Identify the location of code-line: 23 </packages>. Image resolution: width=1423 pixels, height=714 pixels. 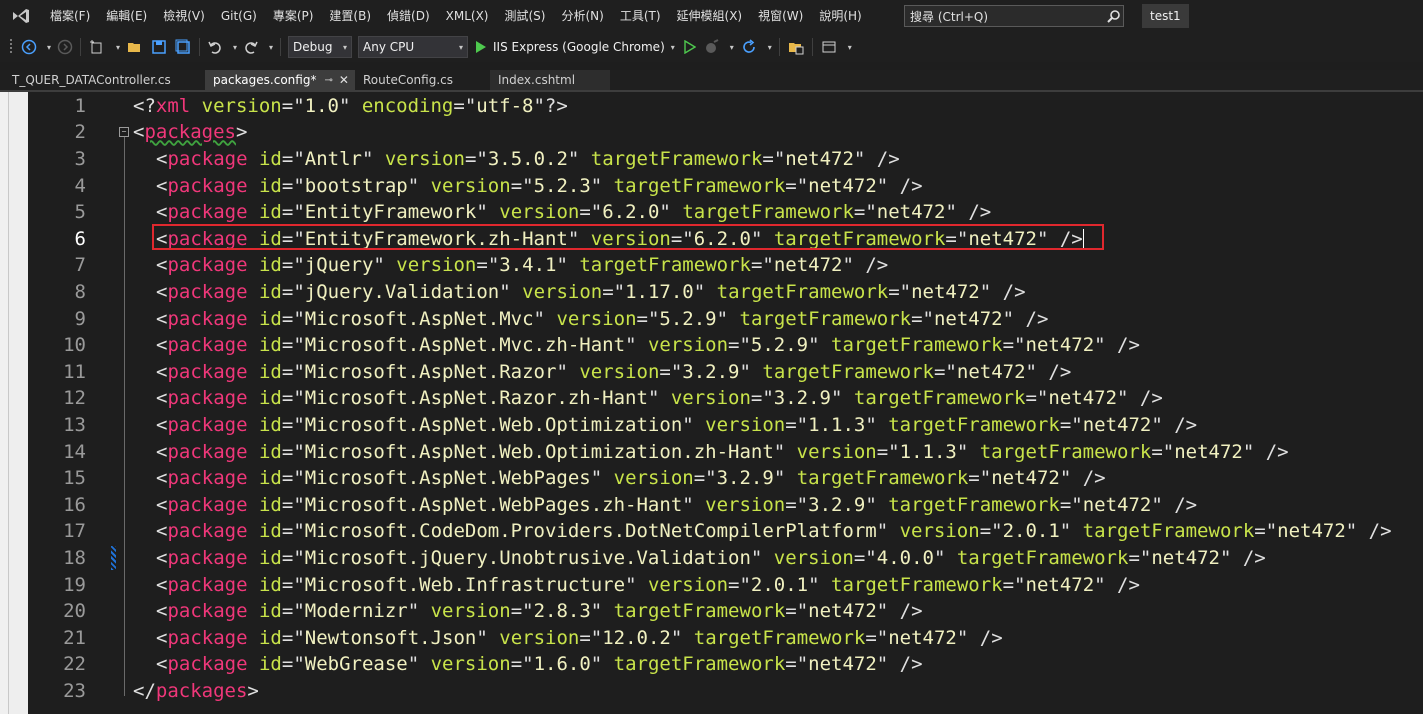
(711, 691).